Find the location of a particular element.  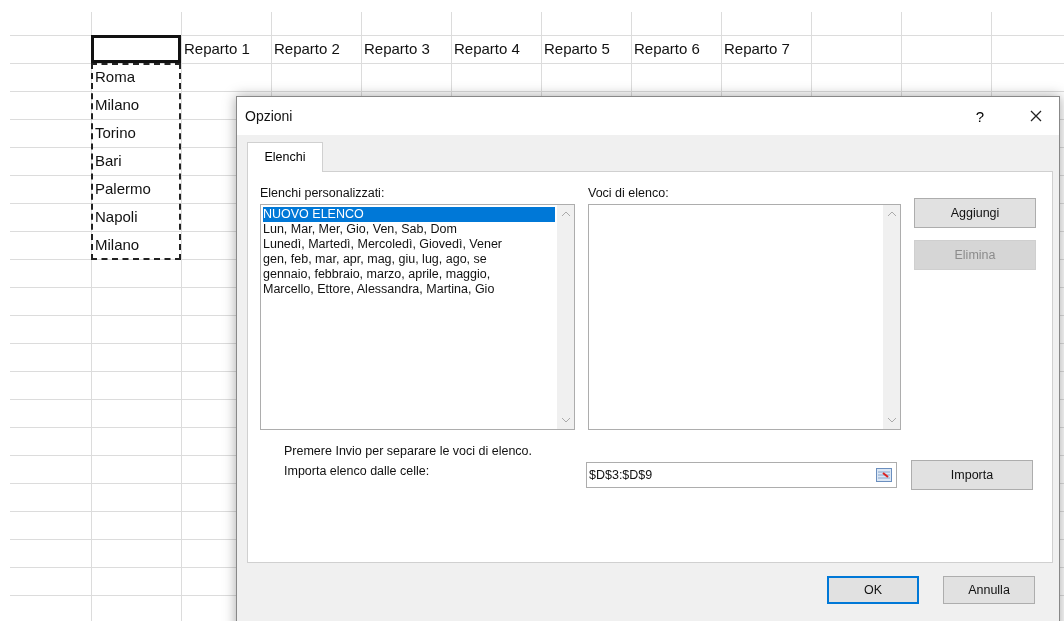

window-title: Opzioni is located at coordinates (269, 116).